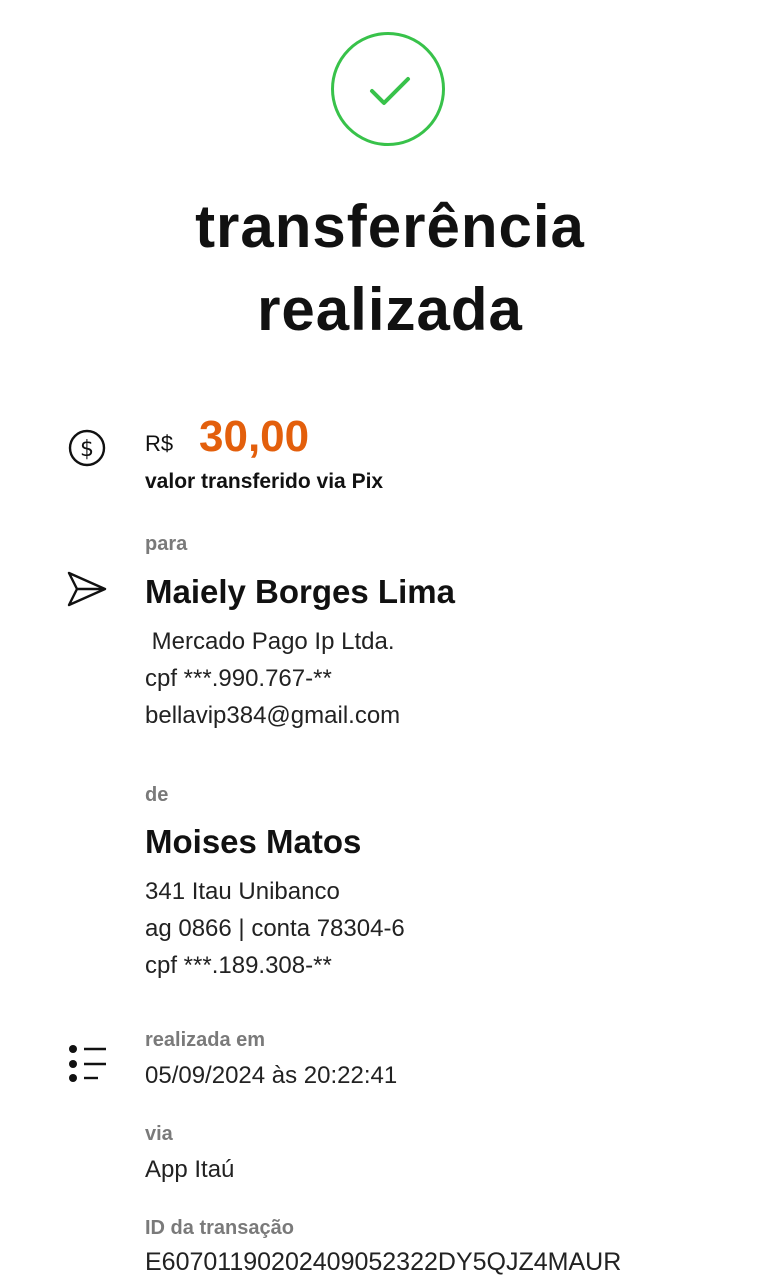 This screenshot has width=780, height=1280. Describe the element at coordinates (159, 1134) in the screenshot. I see `via-label: via` at that location.